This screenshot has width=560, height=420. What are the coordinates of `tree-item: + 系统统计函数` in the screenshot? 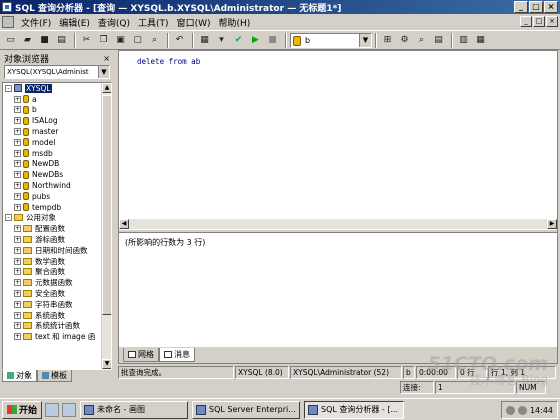 It's located at (57, 326).